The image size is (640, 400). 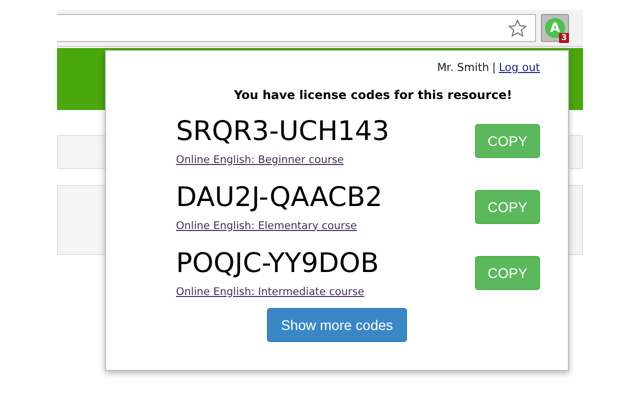 What do you see at coordinates (517, 28) in the screenshot?
I see `star-icon` at bounding box center [517, 28].